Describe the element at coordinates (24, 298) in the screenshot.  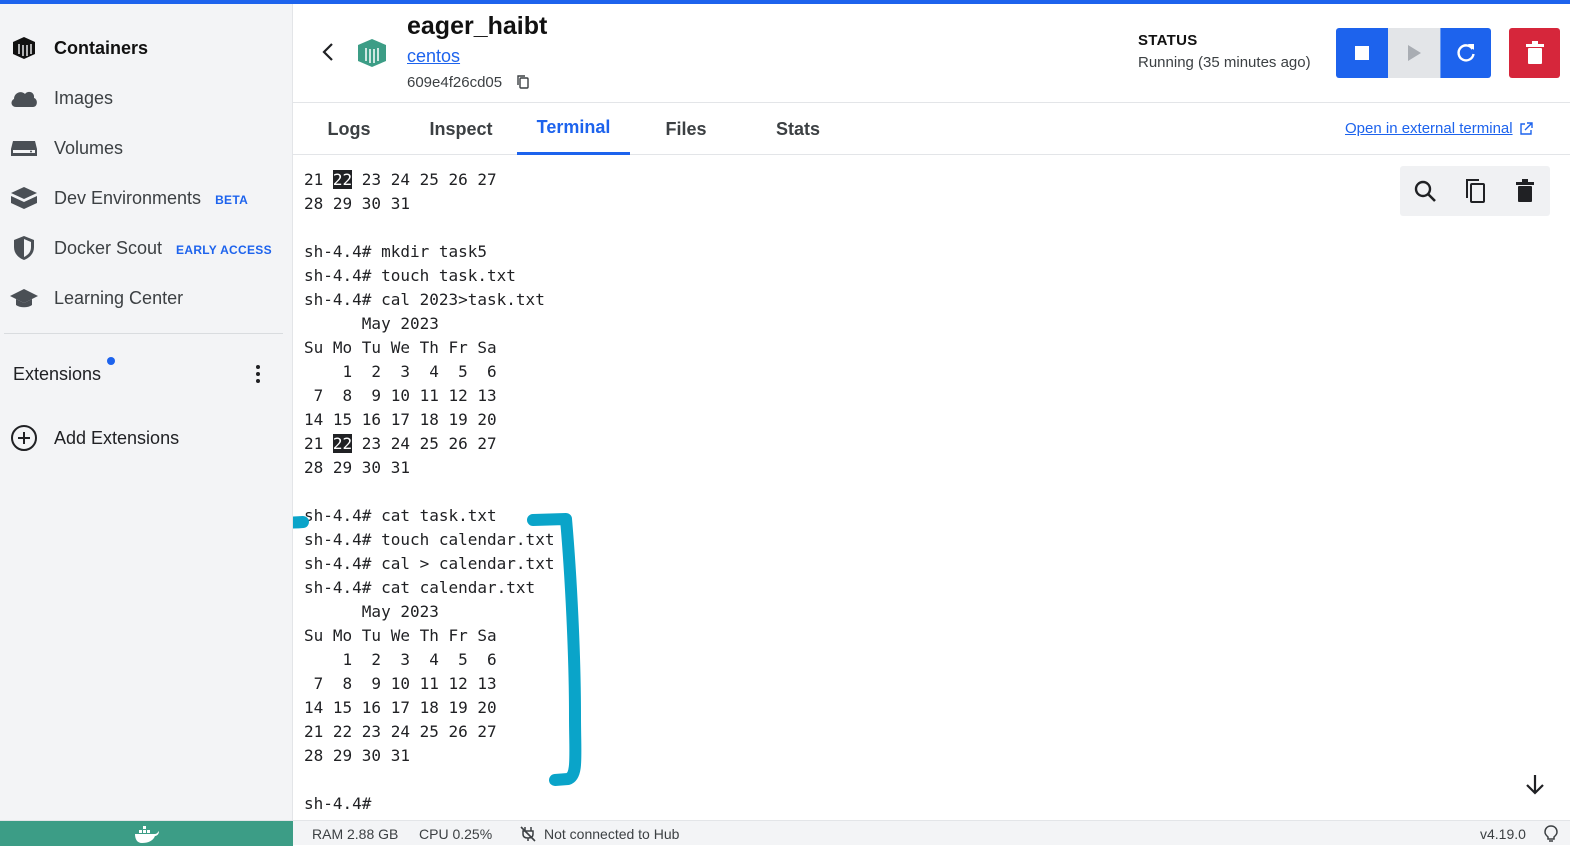
I see `graduation-cap-icon` at that location.